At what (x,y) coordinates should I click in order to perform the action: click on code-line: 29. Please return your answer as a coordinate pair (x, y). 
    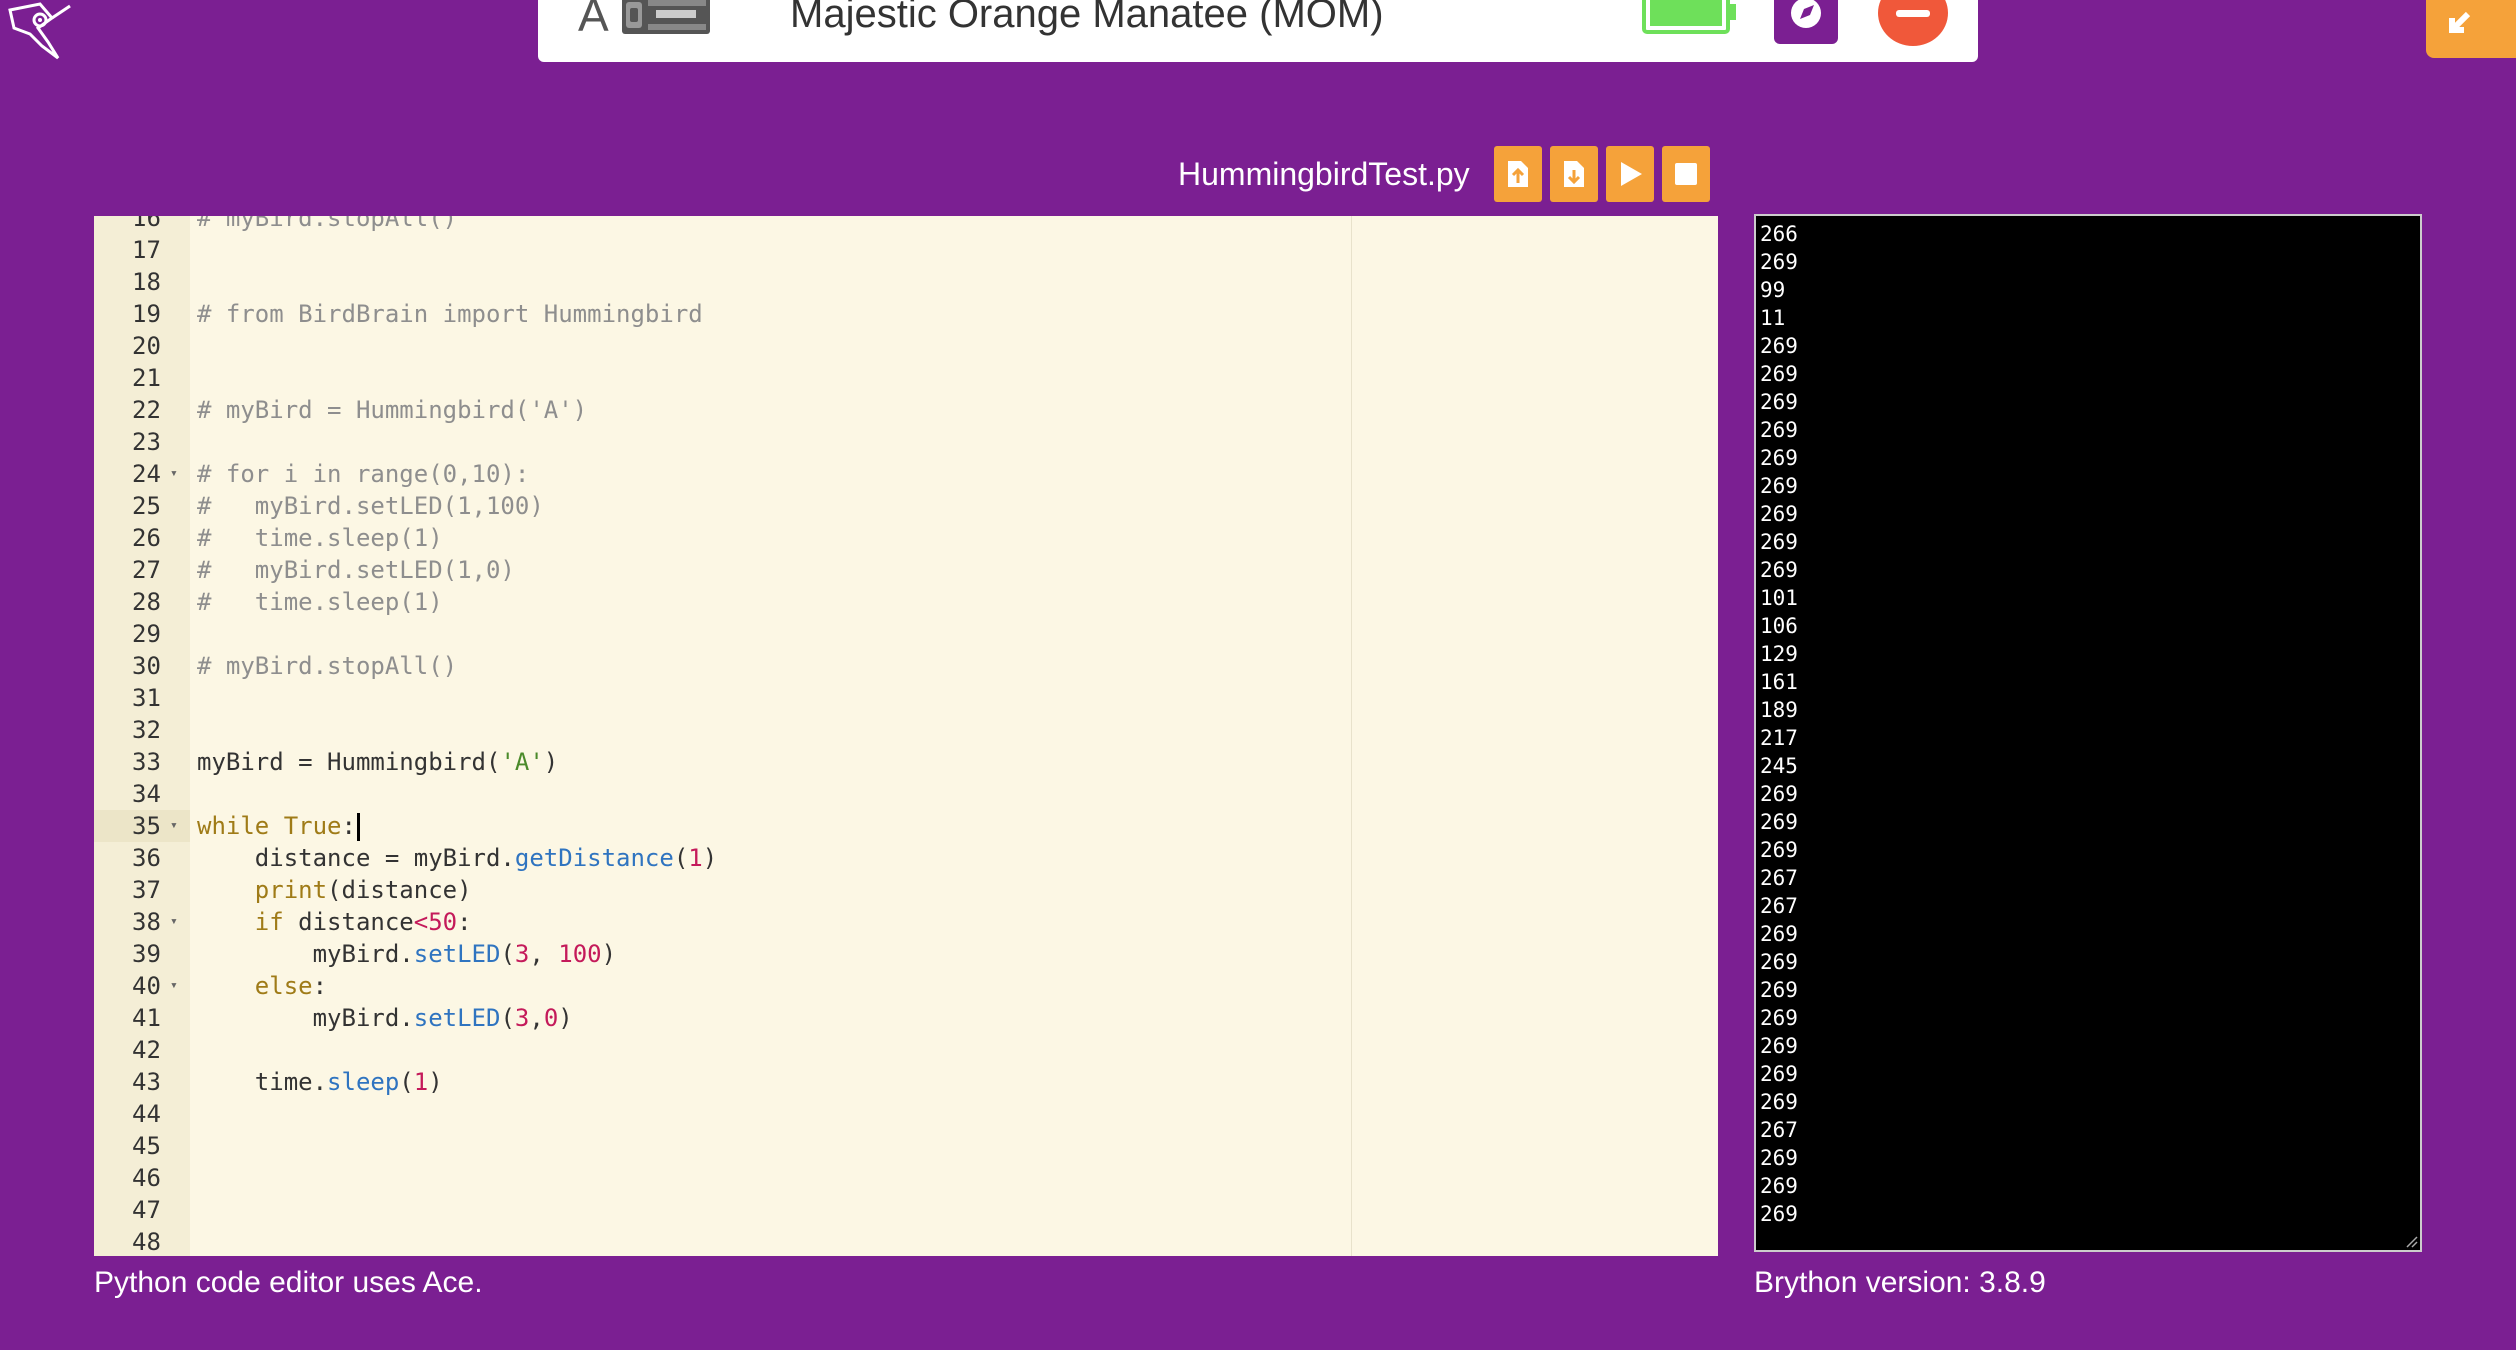
    Looking at the image, I should click on (906, 634).